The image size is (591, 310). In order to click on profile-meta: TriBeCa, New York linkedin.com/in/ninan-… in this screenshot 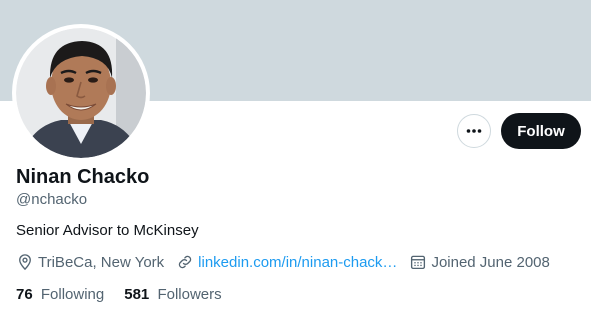, I will do `click(289, 262)`.